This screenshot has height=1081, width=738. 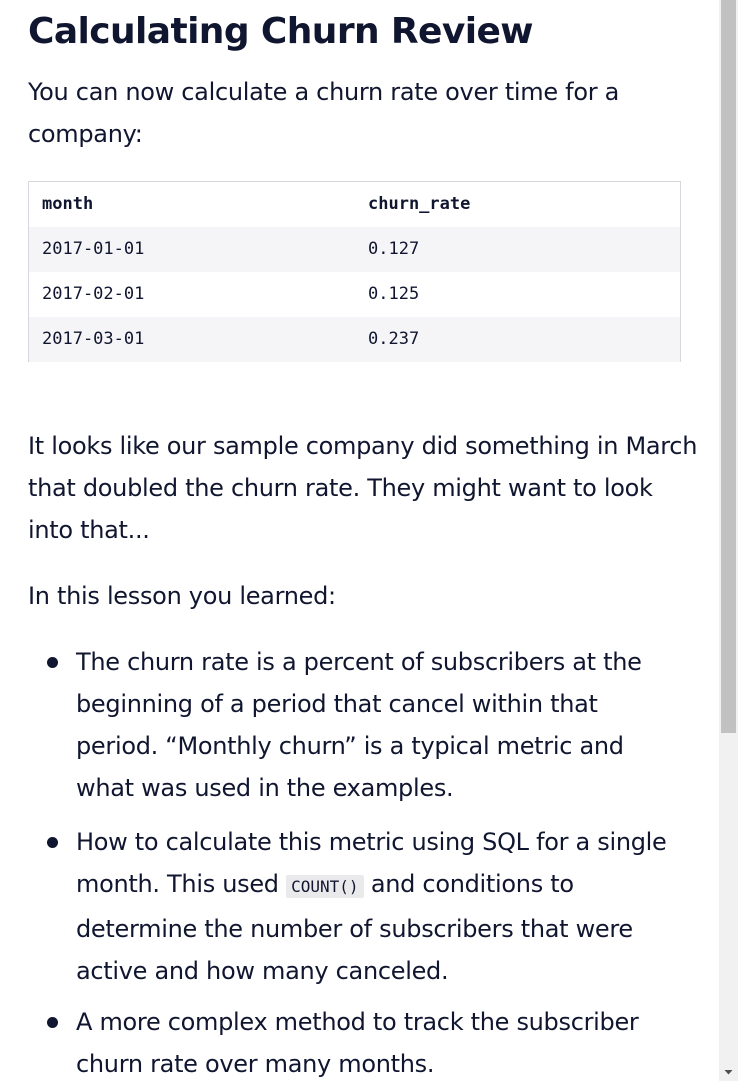 What do you see at coordinates (419, 204) in the screenshot?
I see `table-header-churn-rate: churn_rate` at bounding box center [419, 204].